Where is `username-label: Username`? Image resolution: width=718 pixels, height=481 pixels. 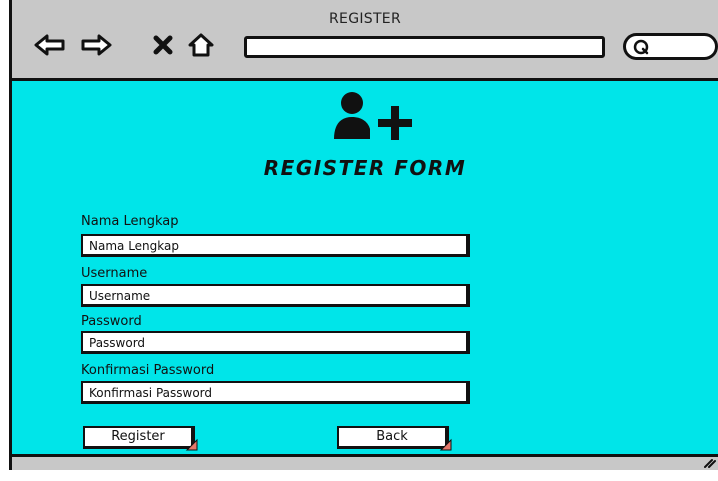
username-label: Username is located at coordinates (114, 273).